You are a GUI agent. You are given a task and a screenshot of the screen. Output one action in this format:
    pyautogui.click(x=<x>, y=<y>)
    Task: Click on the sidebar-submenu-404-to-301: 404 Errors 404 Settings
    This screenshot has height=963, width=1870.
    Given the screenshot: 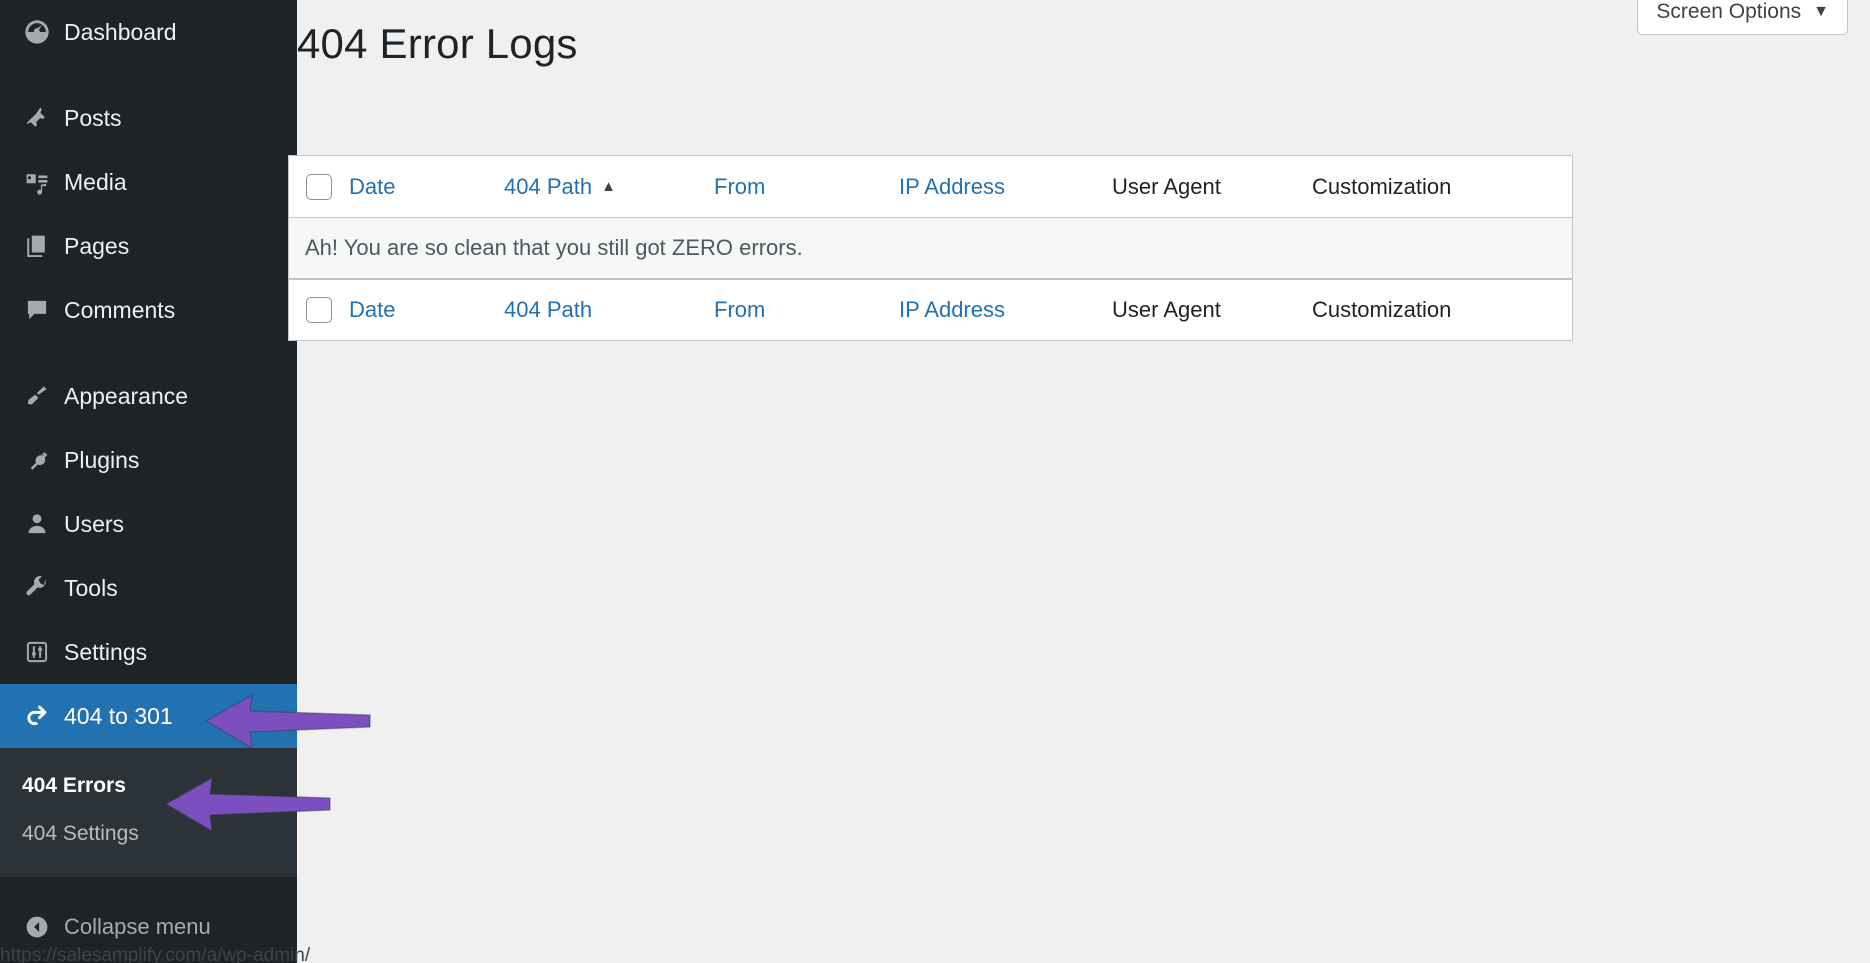 What is the action you would take?
    pyautogui.click(x=148, y=812)
    